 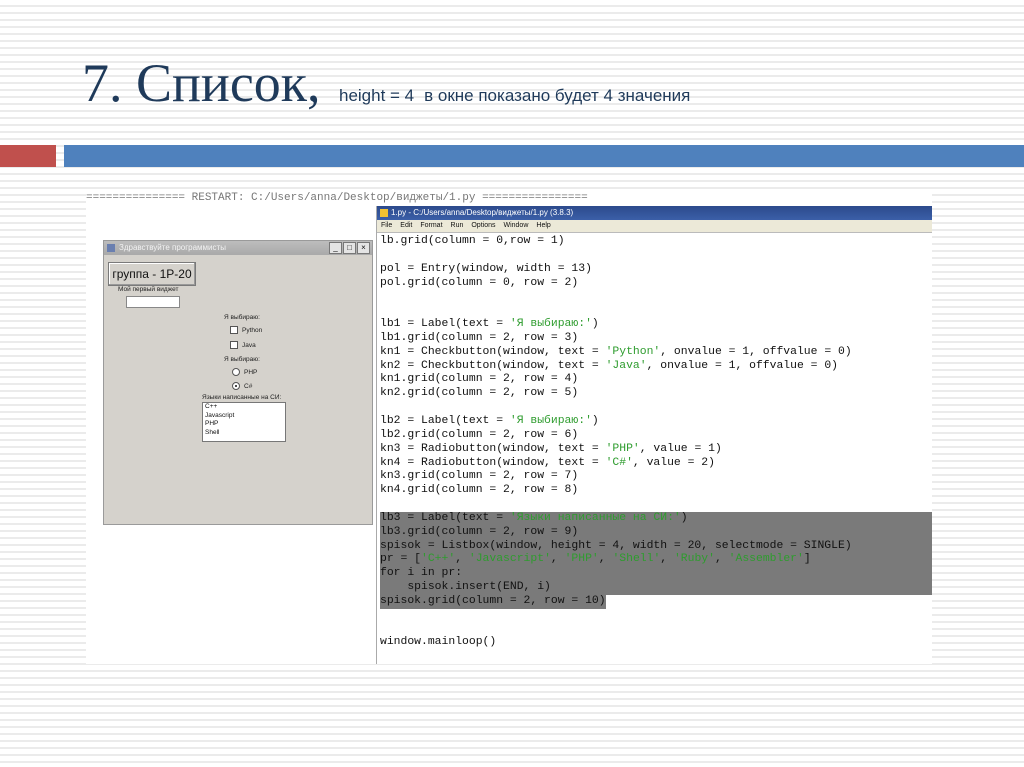 What do you see at coordinates (493, 601) in the screenshot?
I see `code-line: spisok.grid(column = 2, row = 10)` at bounding box center [493, 601].